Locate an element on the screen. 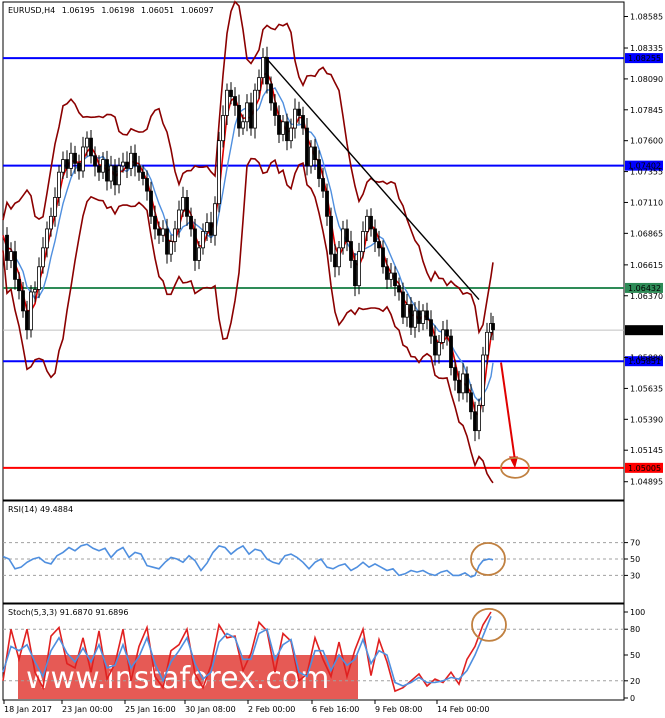  osc-tick-label: 80 is located at coordinates (635, 629).